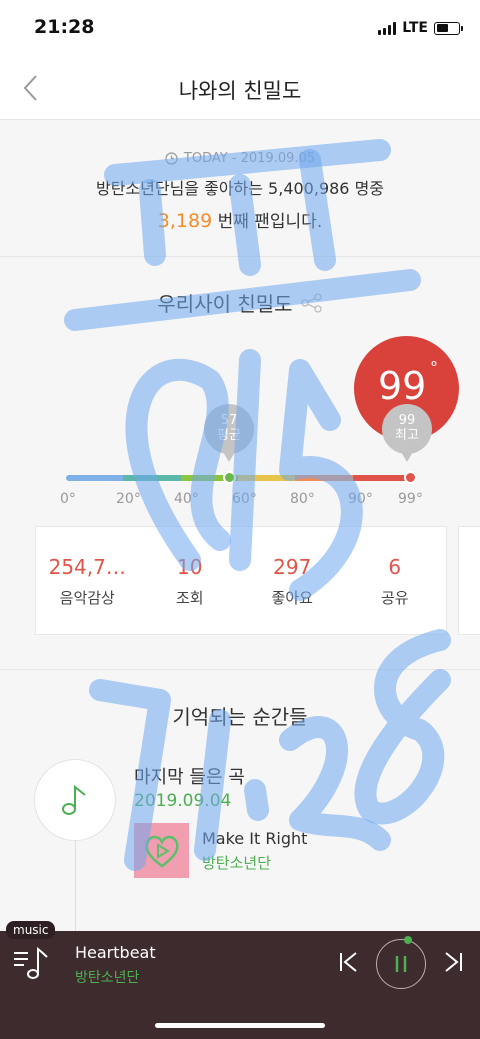  I want to click on pause-button, so click(401, 962).